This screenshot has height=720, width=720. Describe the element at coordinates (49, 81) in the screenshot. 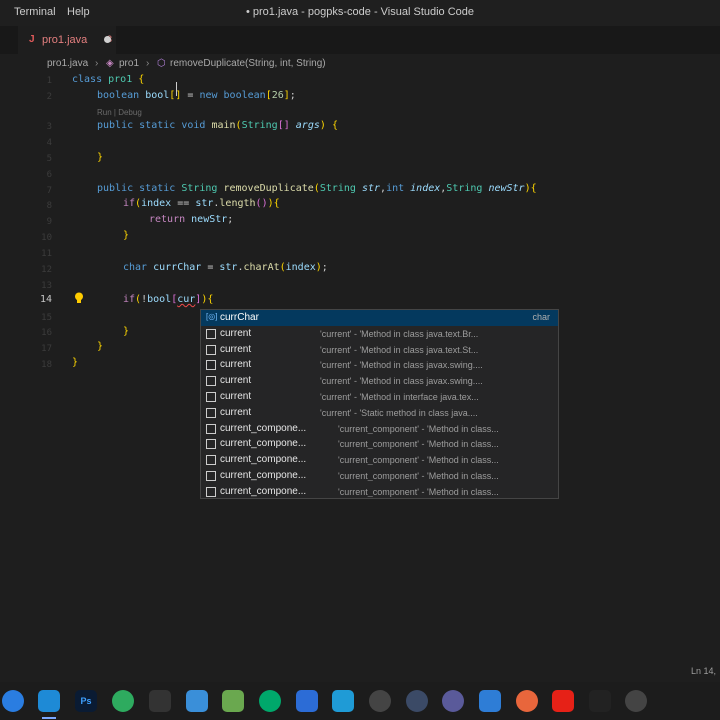

I see `line-number: 1` at that location.